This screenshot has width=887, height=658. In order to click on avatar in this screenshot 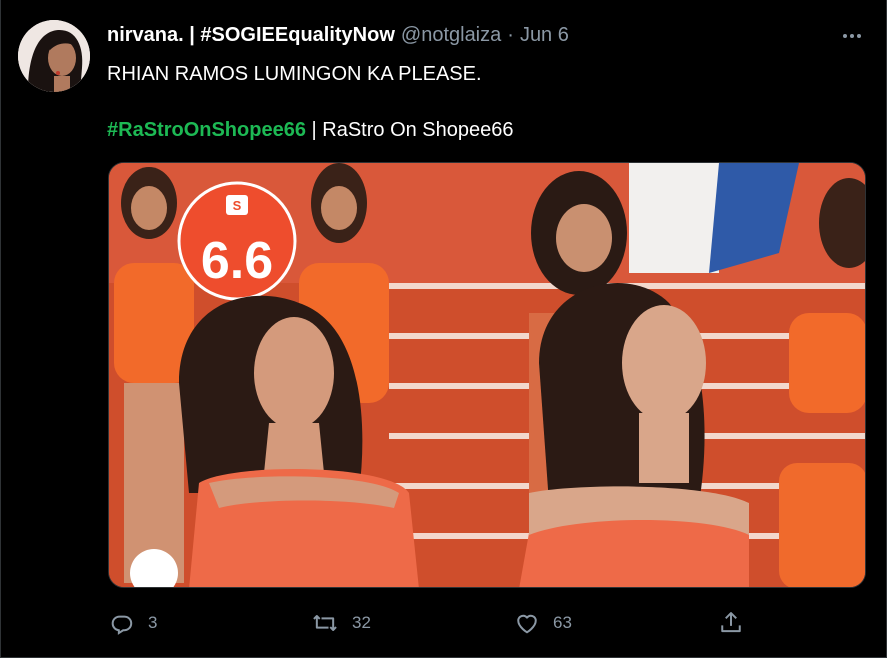, I will do `click(54, 56)`.